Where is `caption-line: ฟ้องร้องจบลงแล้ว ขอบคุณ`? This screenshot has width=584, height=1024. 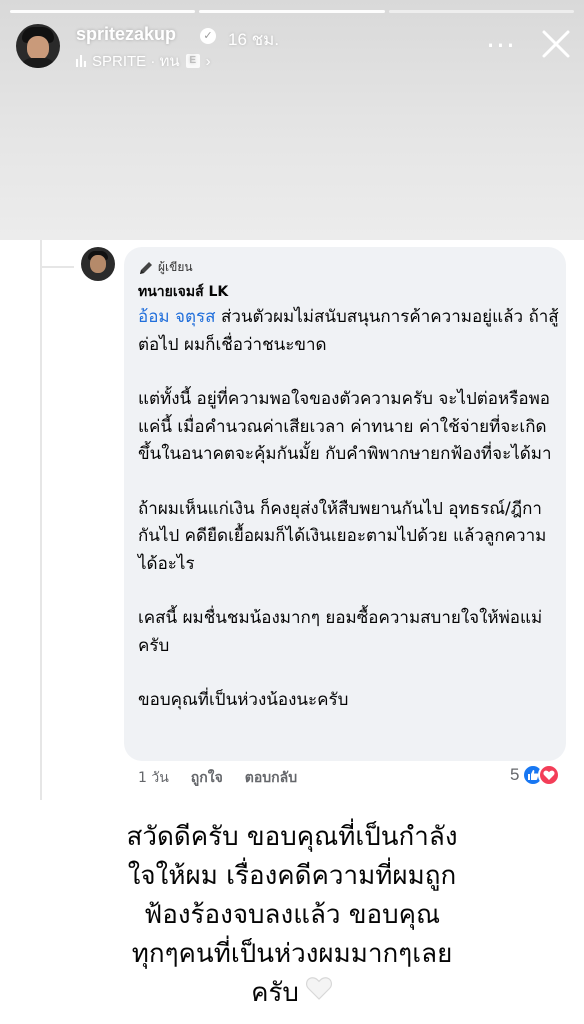 caption-line: ฟ้องร้องจบลงแล้ว ขอบคุณ is located at coordinates (292, 915).